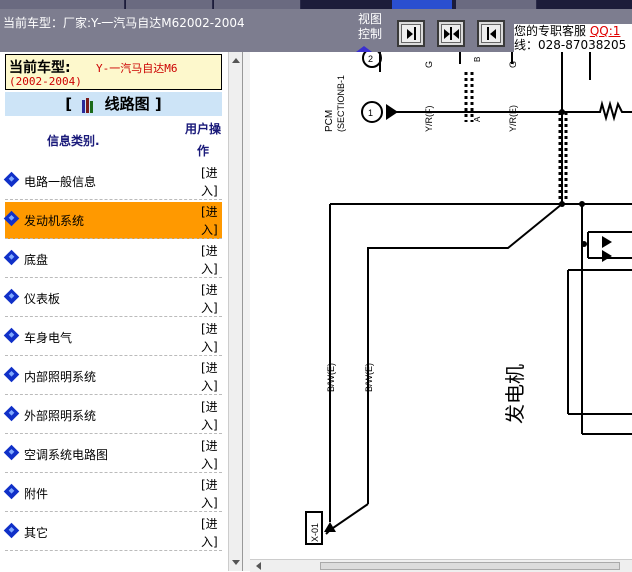  Describe the element at coordinates (158, 104) in the screenshot. I see `title-bracket-right: ]` at that location.